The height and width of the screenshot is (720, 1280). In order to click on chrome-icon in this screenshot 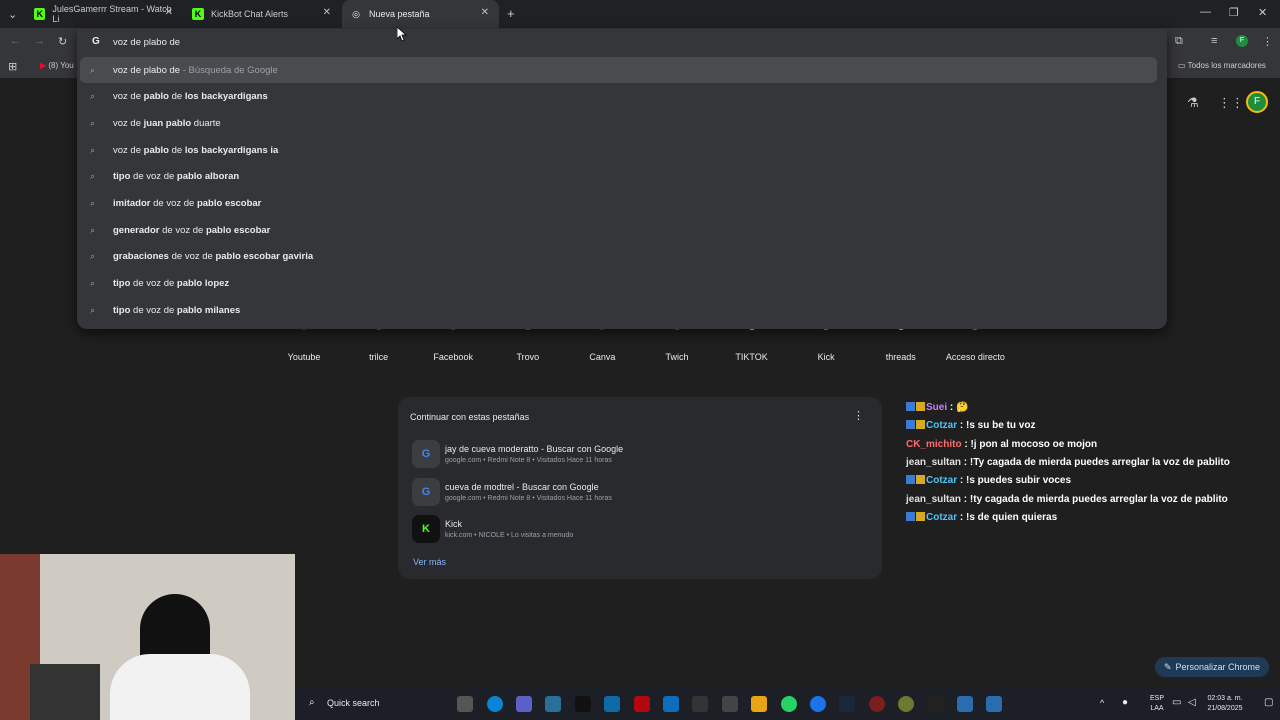, I will do `click(818, 704)`.